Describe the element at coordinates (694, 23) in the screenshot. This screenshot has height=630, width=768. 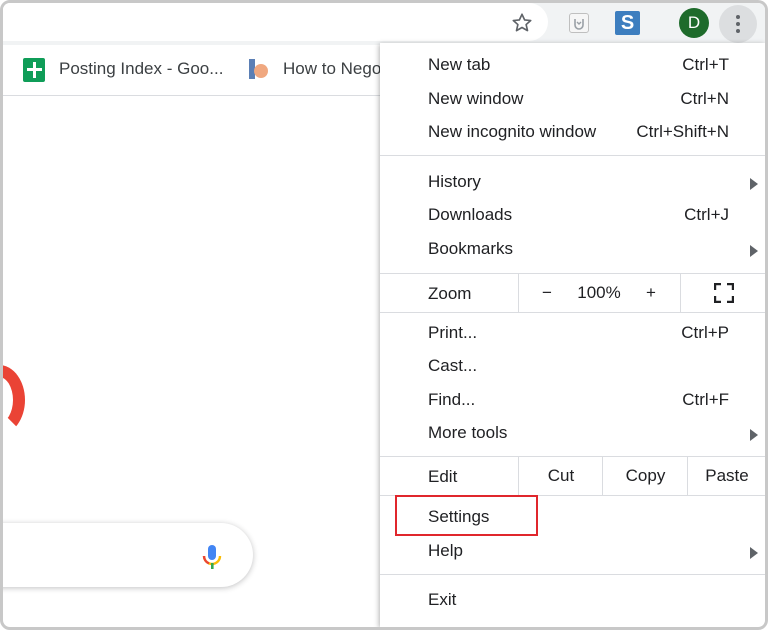
I see `profile-avatar: D` at that location.